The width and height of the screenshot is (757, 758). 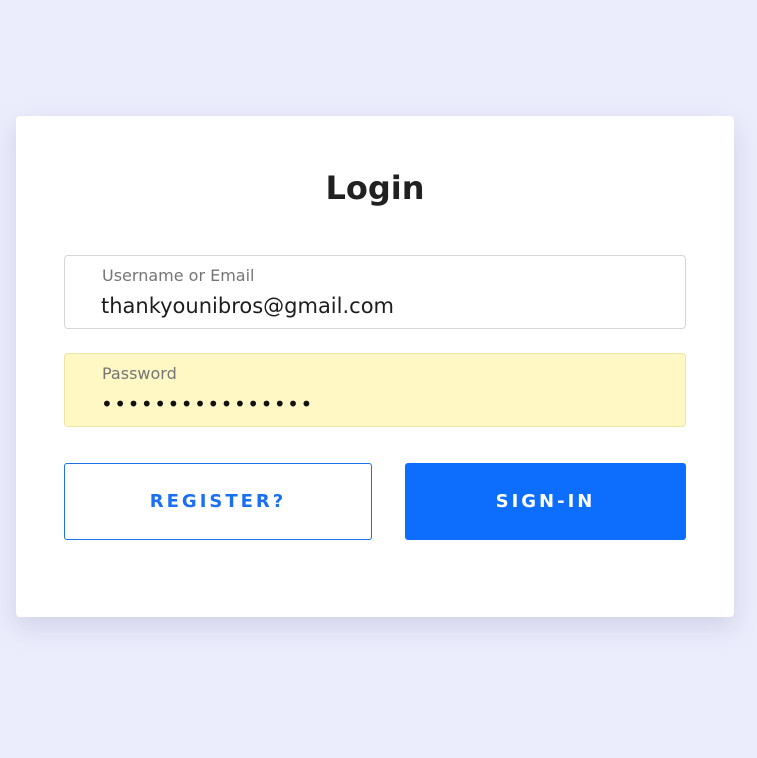 What do you see at coordinates (381, 306) in the screenshot?
I see `username-input` at bounding box center [381, 306].